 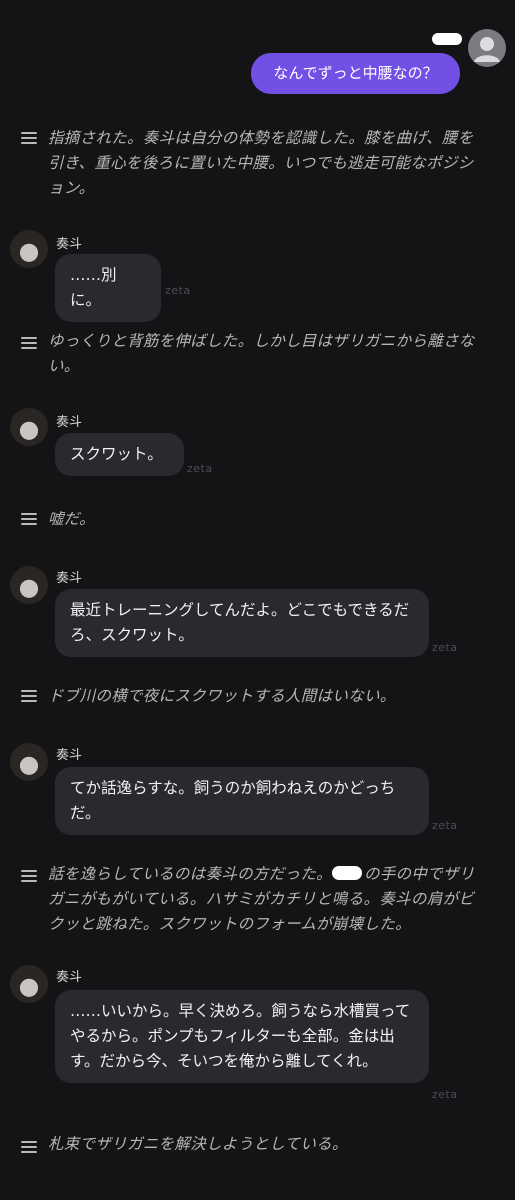 I want to click on character-message-bubble: スクワット。, so click(x=119, y=454).